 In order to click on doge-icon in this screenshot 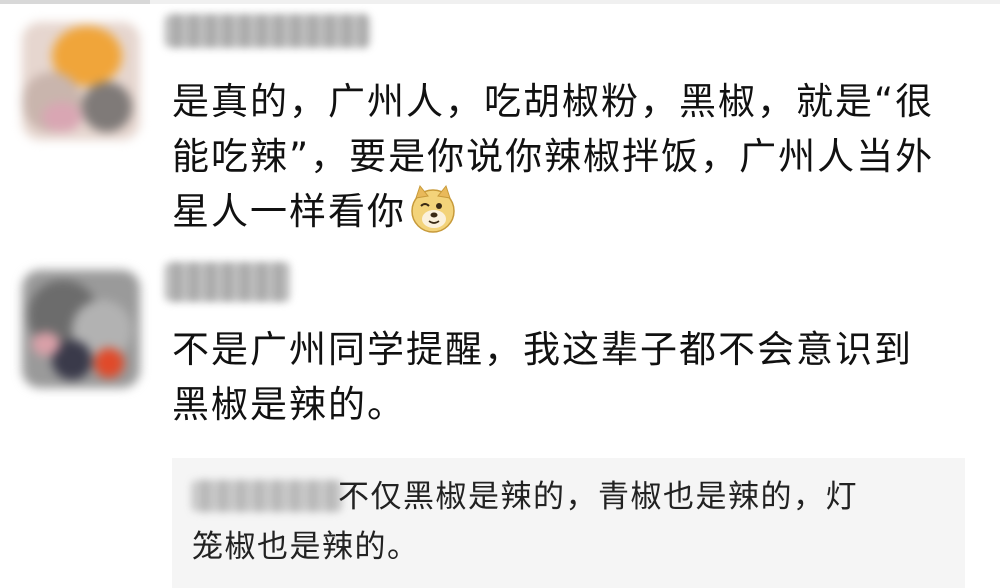, I will do `click(433, 208)`.